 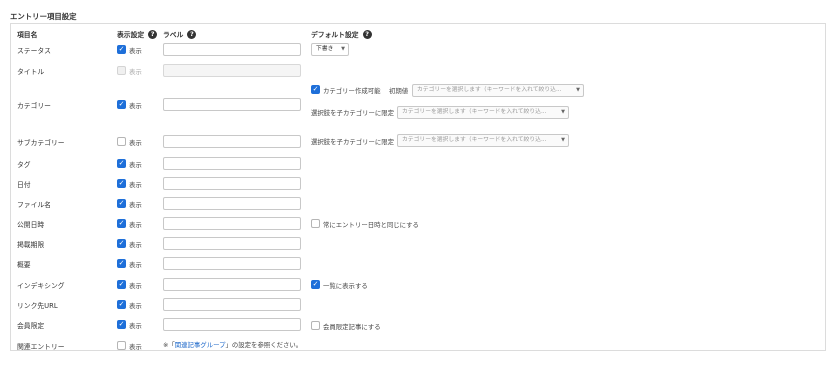 I want to click on row-label: カテゴリー, so click(x=34, y=106).